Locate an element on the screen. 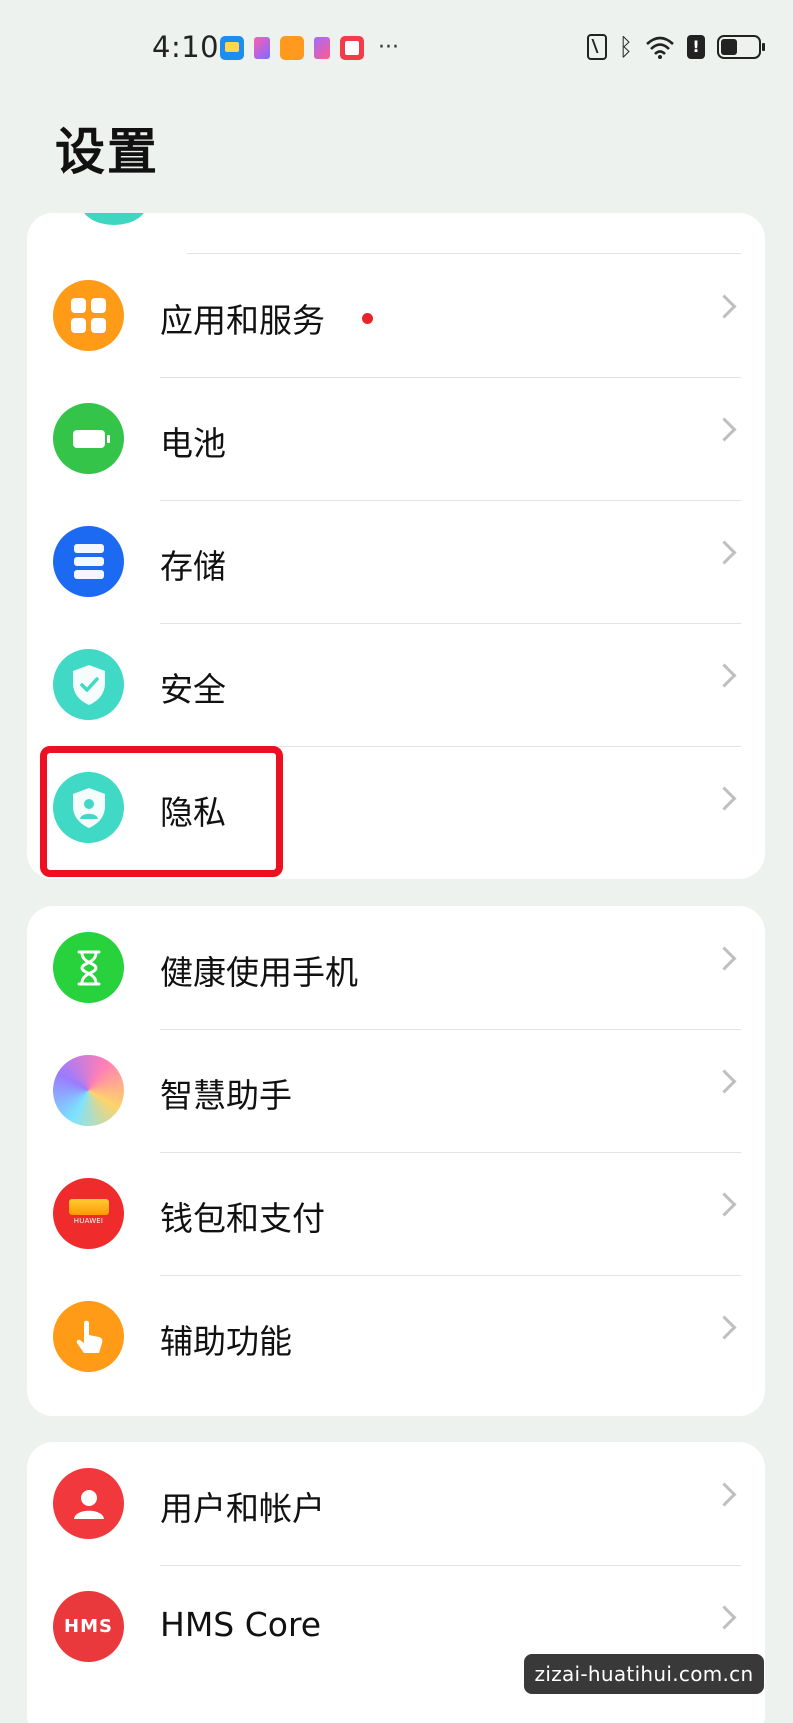  settings-item-users-accounts: 用户和帐户 is located at coordinates (396, 1503).